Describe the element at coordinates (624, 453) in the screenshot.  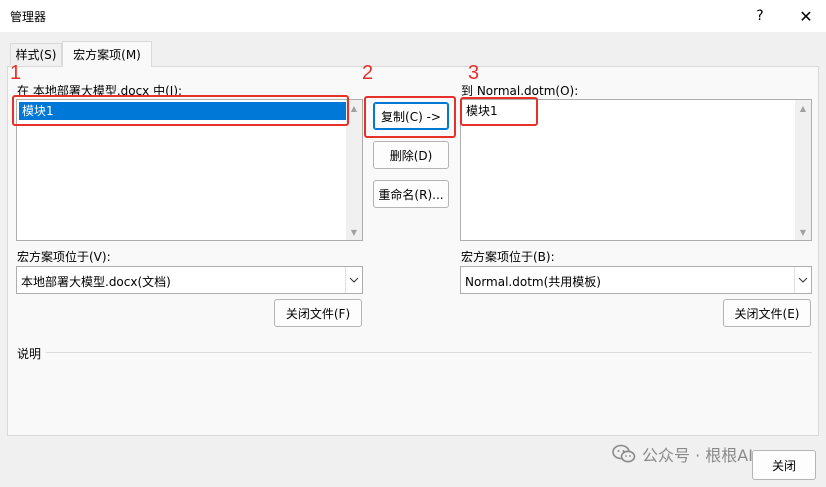
I see `wechat-icon` at that location.